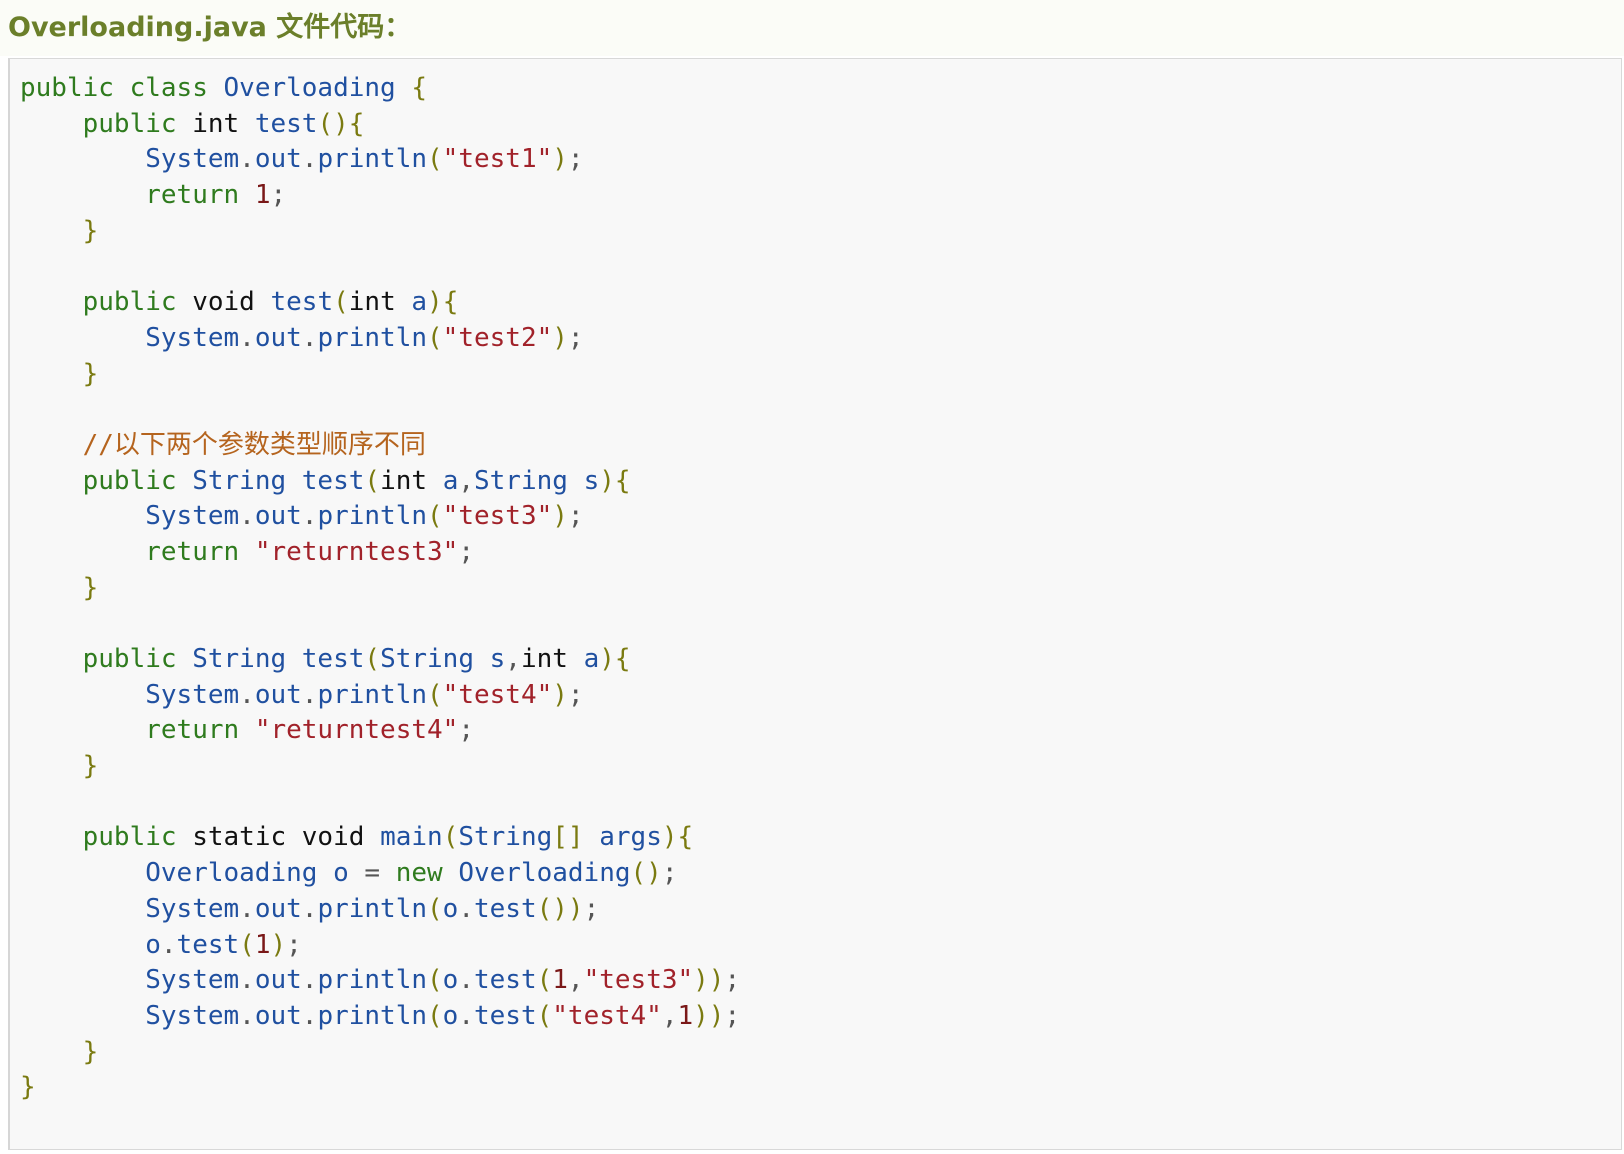 The height and width of the screenshot is (1154, 1624). I want to click on code-token: "test2", so click(497, 337).